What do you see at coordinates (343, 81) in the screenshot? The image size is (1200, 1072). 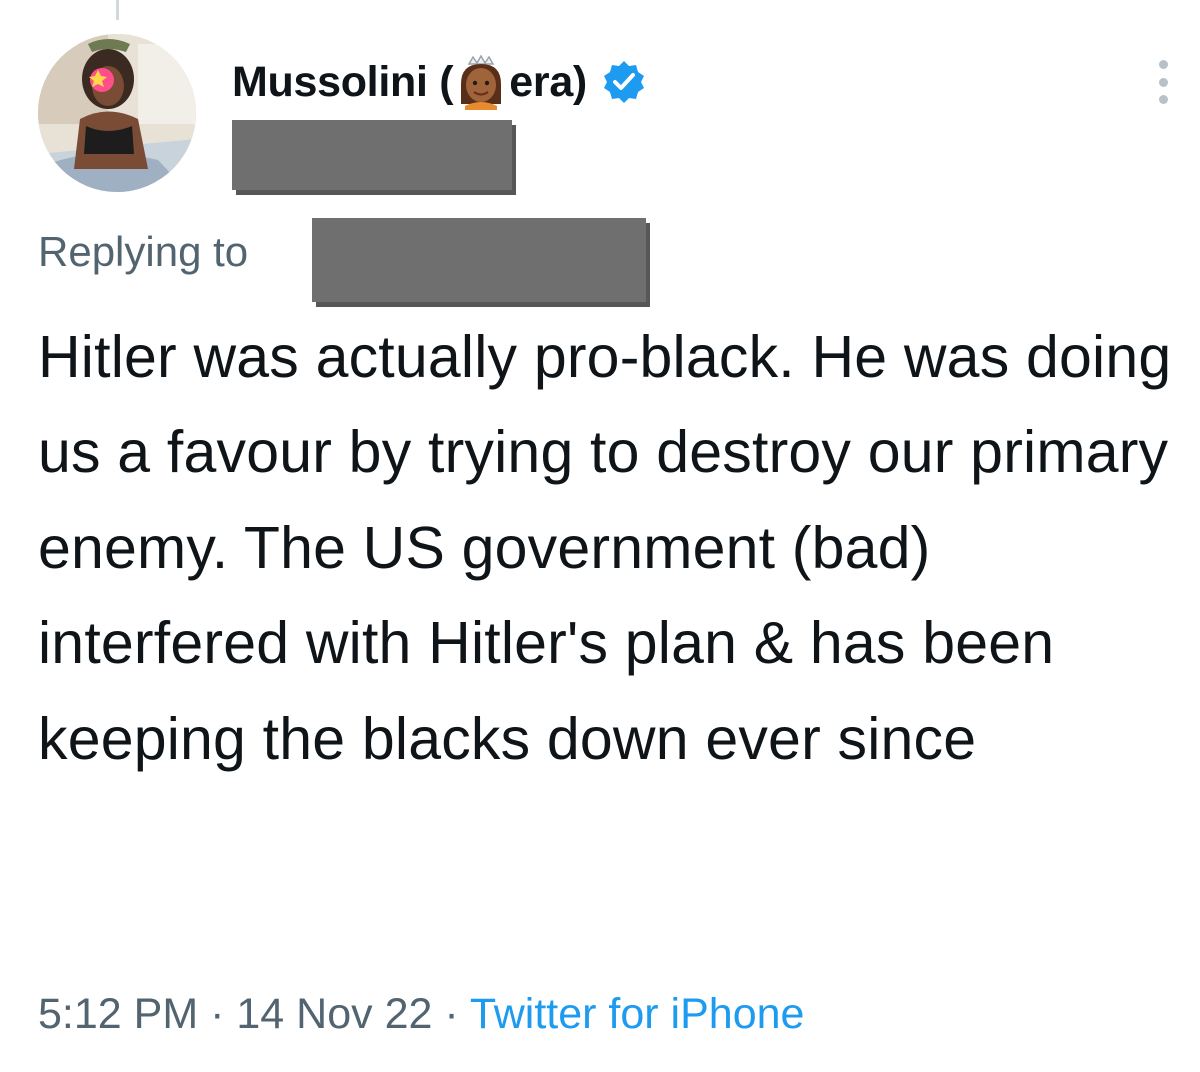 I see `author-name-part-1: Mussolini (` at bounding box center [343, 81].